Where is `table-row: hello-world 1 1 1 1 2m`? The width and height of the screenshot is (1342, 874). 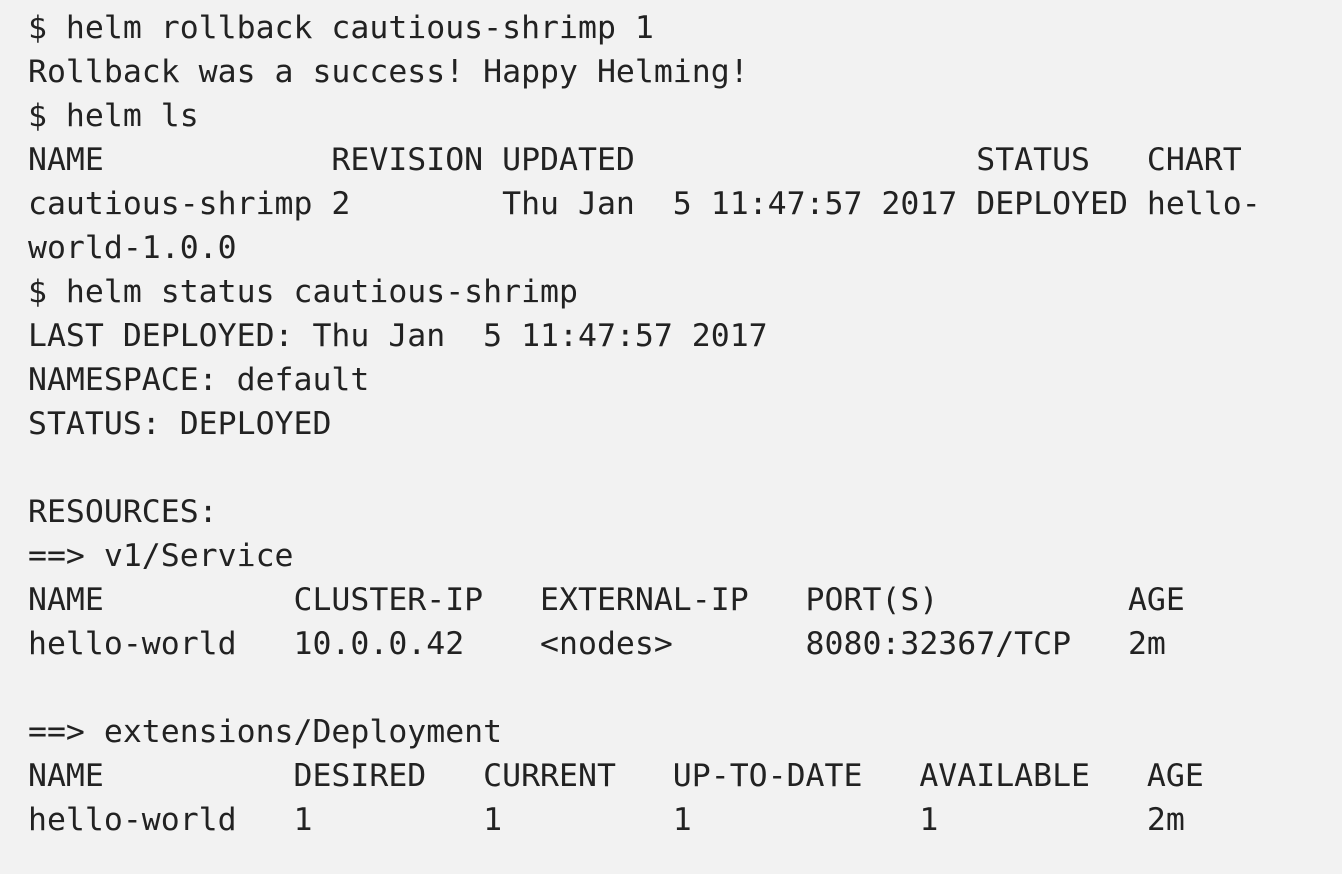
table-row: hello-world 1 1 1 1 2m is located at coordinates (606, 820).